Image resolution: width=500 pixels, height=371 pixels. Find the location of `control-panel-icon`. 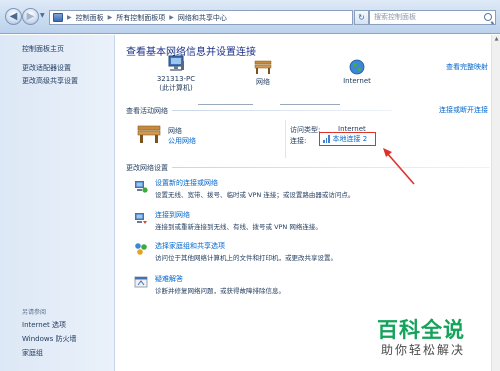

control-panel-icon is located at coordinates (58, 17).